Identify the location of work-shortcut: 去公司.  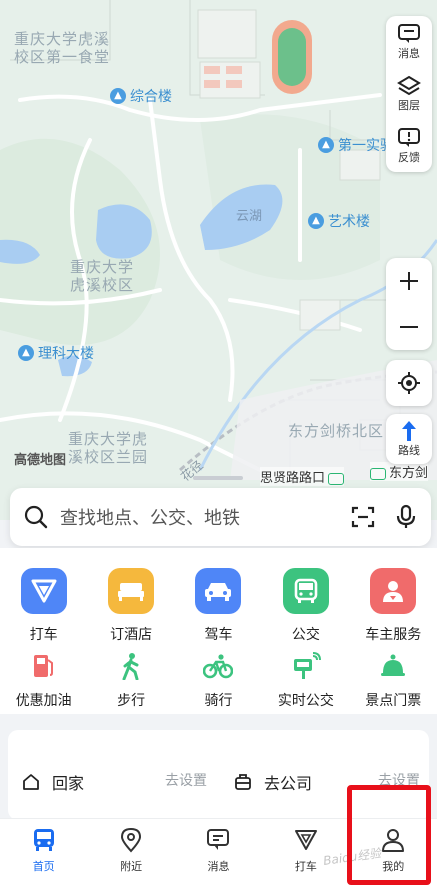
(273, 782).